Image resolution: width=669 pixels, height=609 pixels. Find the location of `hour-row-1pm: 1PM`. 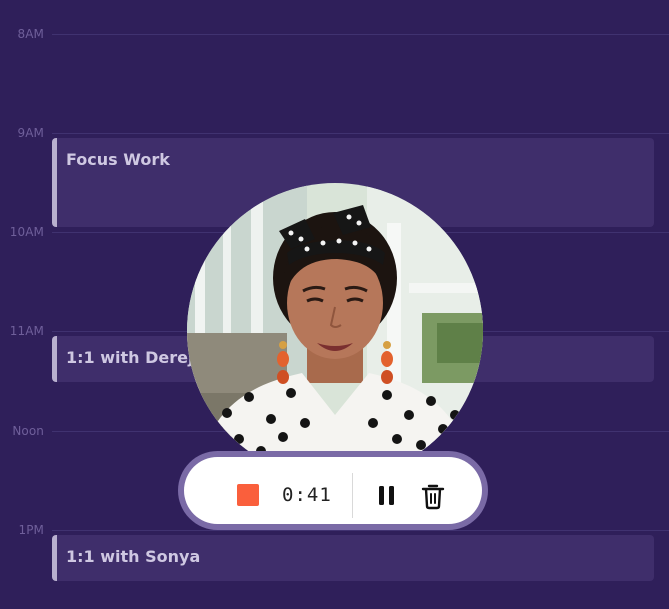

hour-row-1pm: 1PM is located at coordinates (334, 530).